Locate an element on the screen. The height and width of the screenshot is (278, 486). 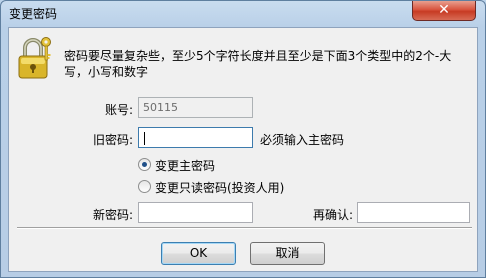
close-icon: ✕ is located at coordinates (444, 10).